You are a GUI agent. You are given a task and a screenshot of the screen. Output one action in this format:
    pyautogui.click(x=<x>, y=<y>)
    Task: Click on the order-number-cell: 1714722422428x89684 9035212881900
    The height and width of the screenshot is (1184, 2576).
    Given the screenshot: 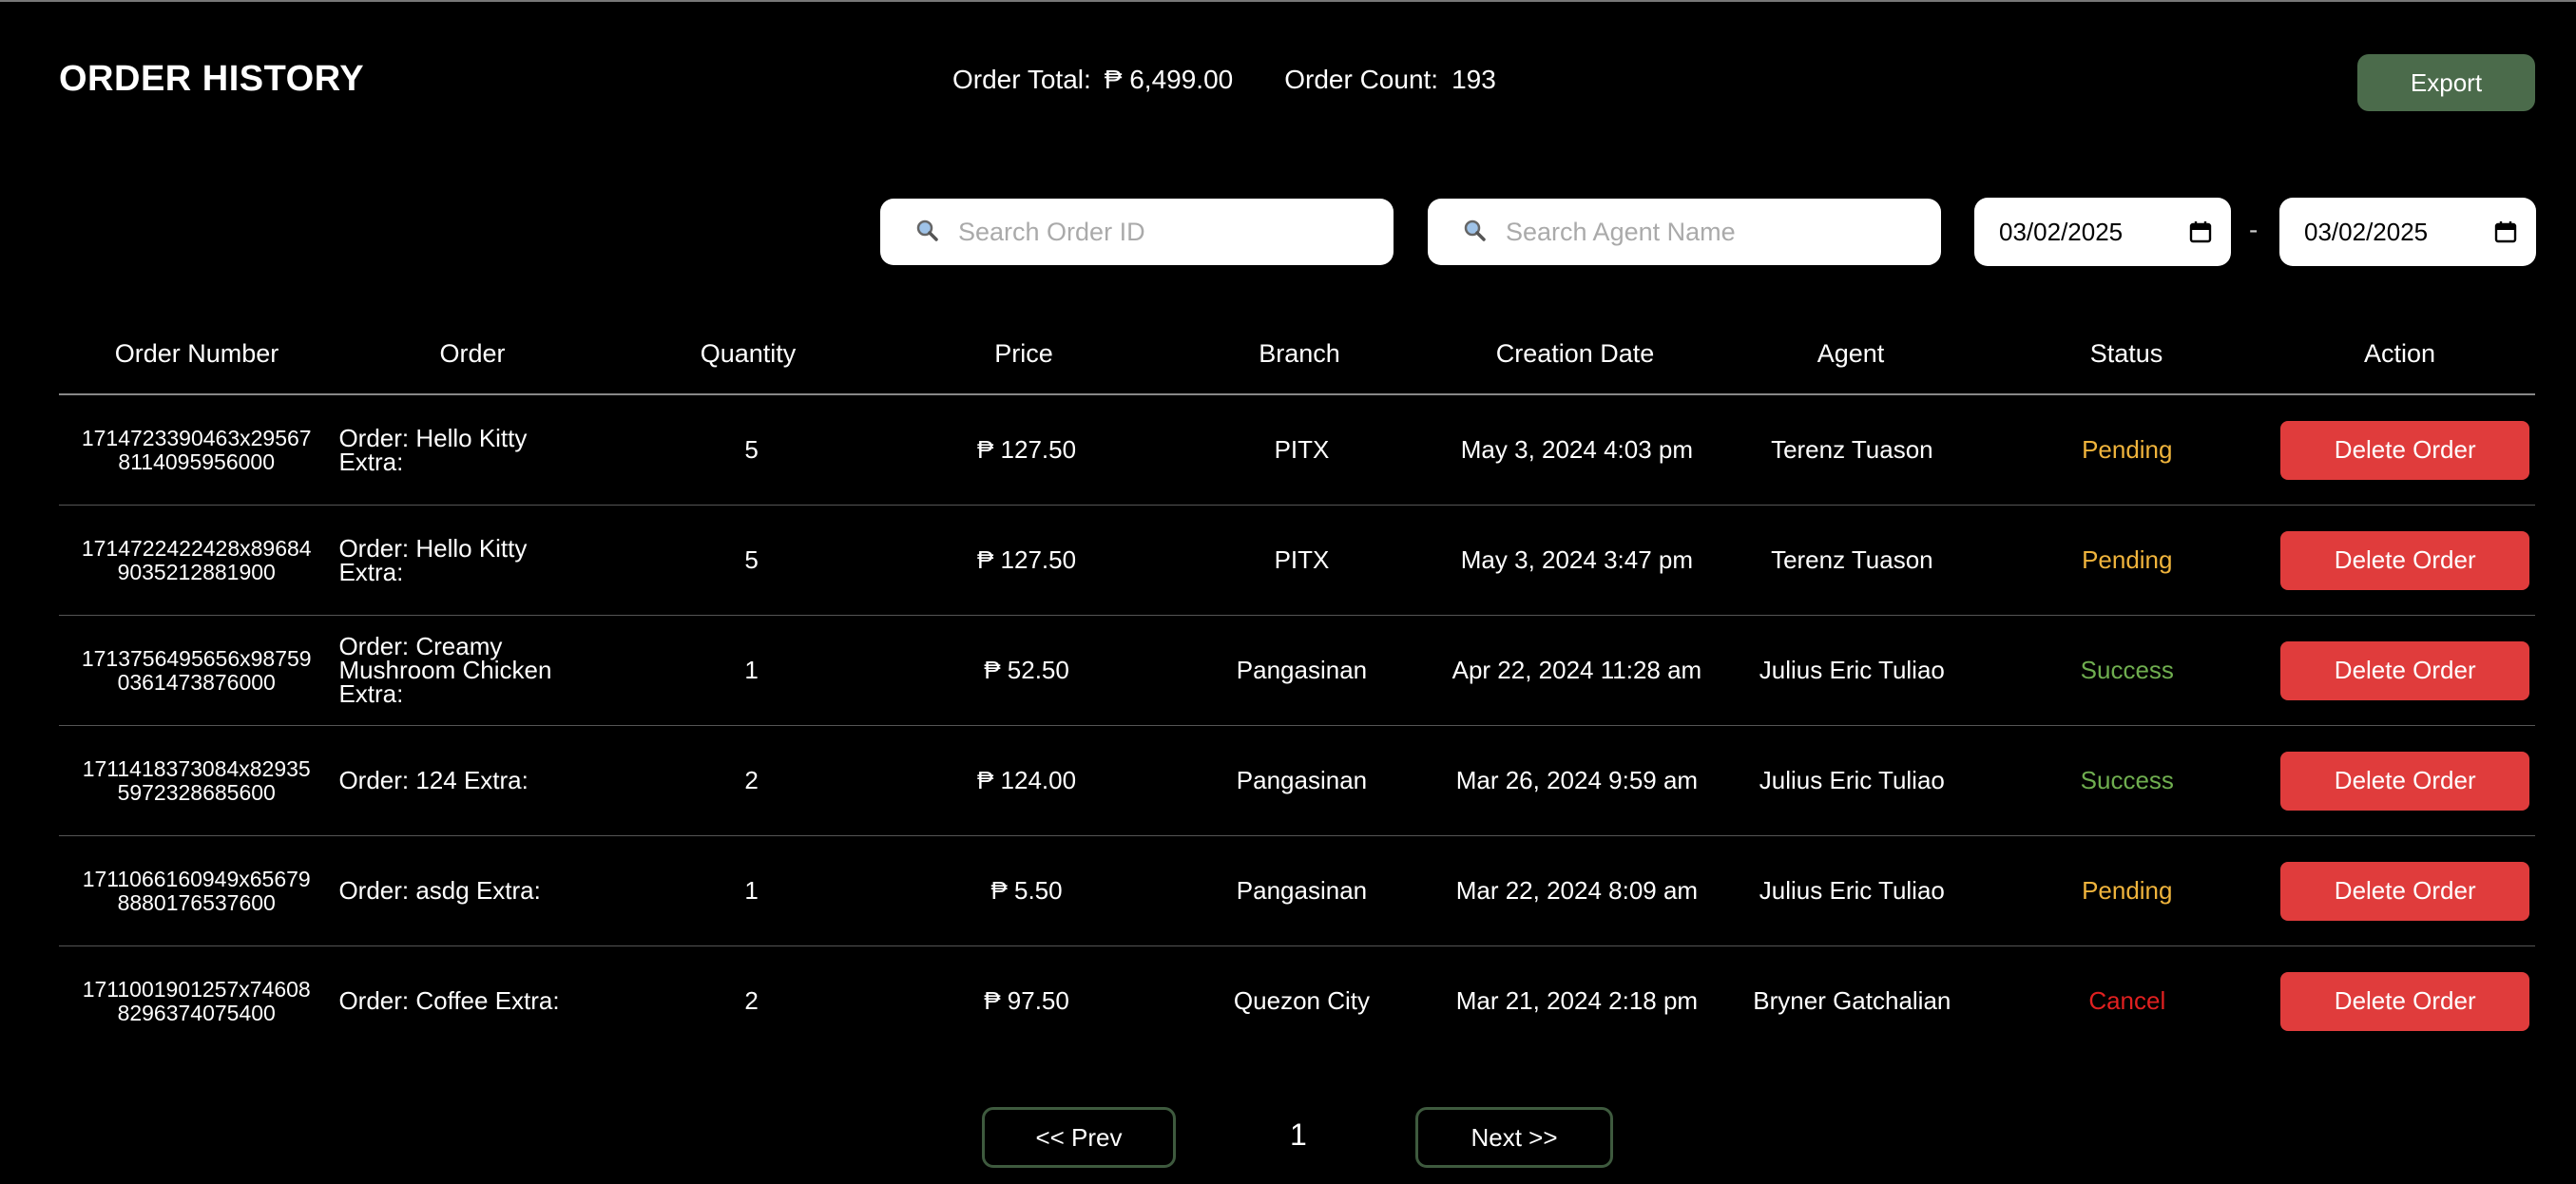 What is the action you would take?
    pyautogui.click(x=196, y=559)
    